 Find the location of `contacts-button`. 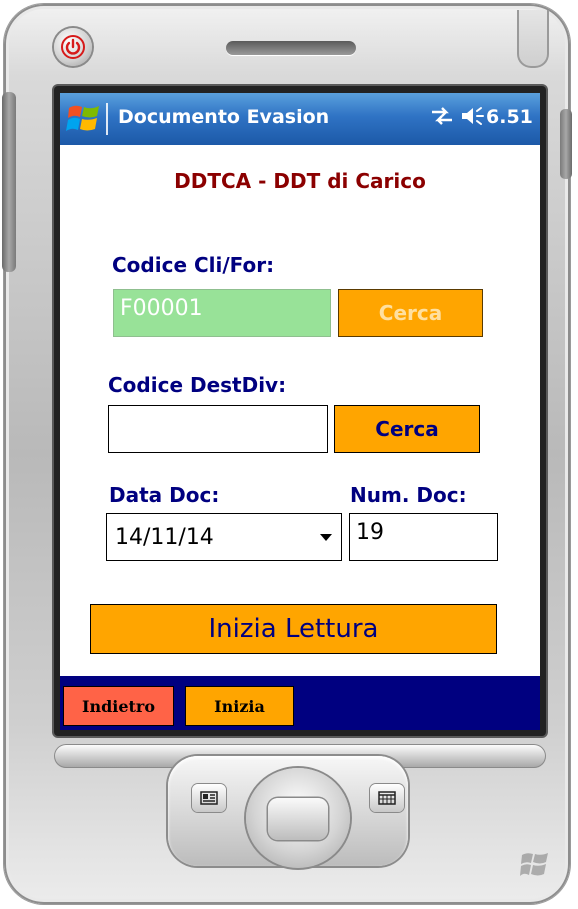

contacts-button is located at coordinates (209, 798).